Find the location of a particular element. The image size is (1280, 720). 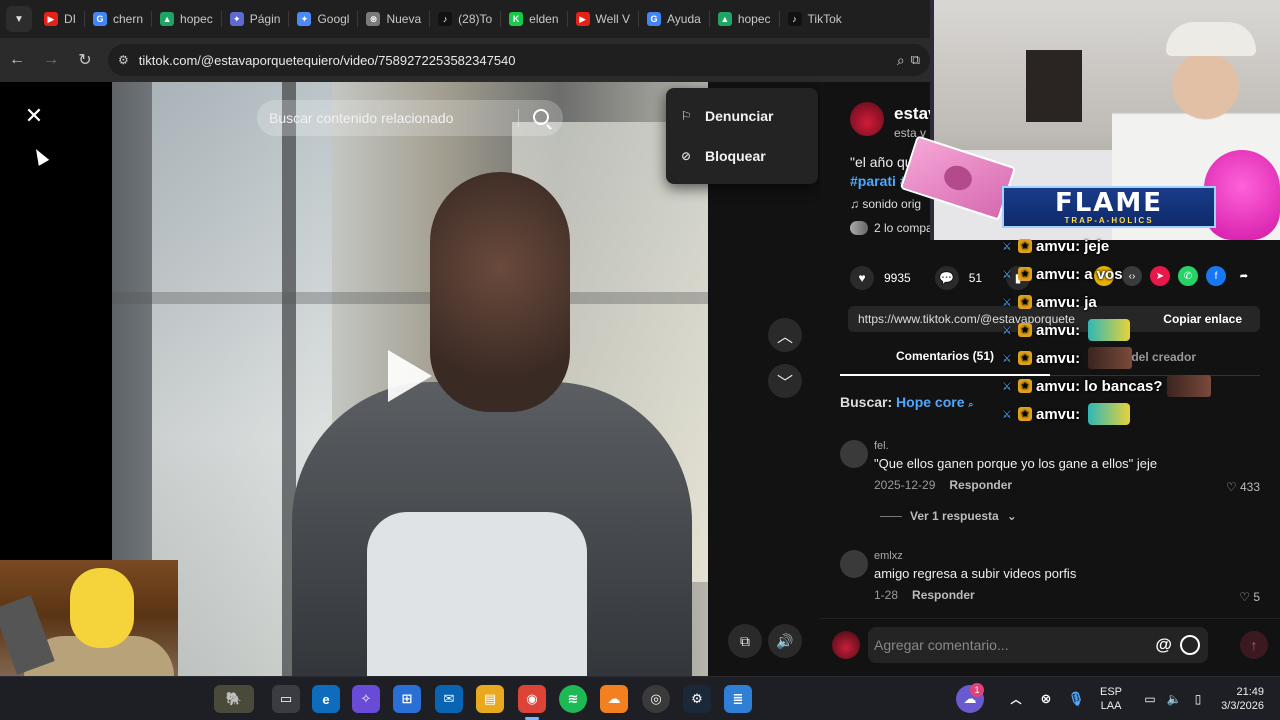

send-comment-button: ↑ is located at coordinates (1254, 645).